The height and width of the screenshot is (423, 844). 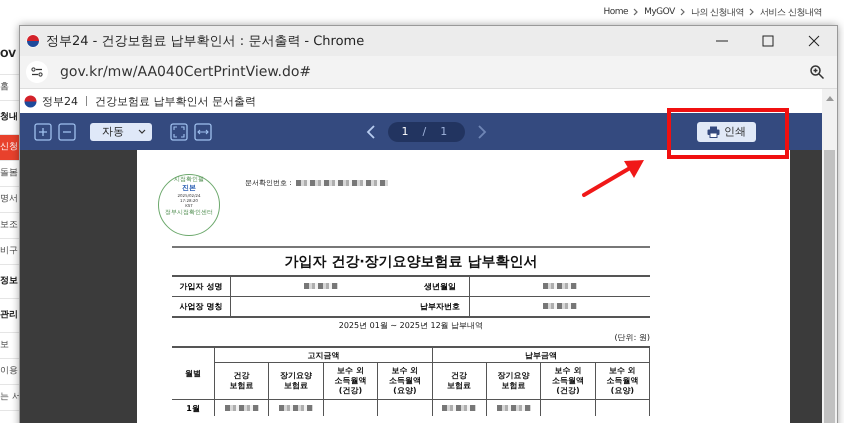 What do you see at coordinates (37, 72) in the screenshot?
I see `site-settings-icon` at bounding box center [37, 72].